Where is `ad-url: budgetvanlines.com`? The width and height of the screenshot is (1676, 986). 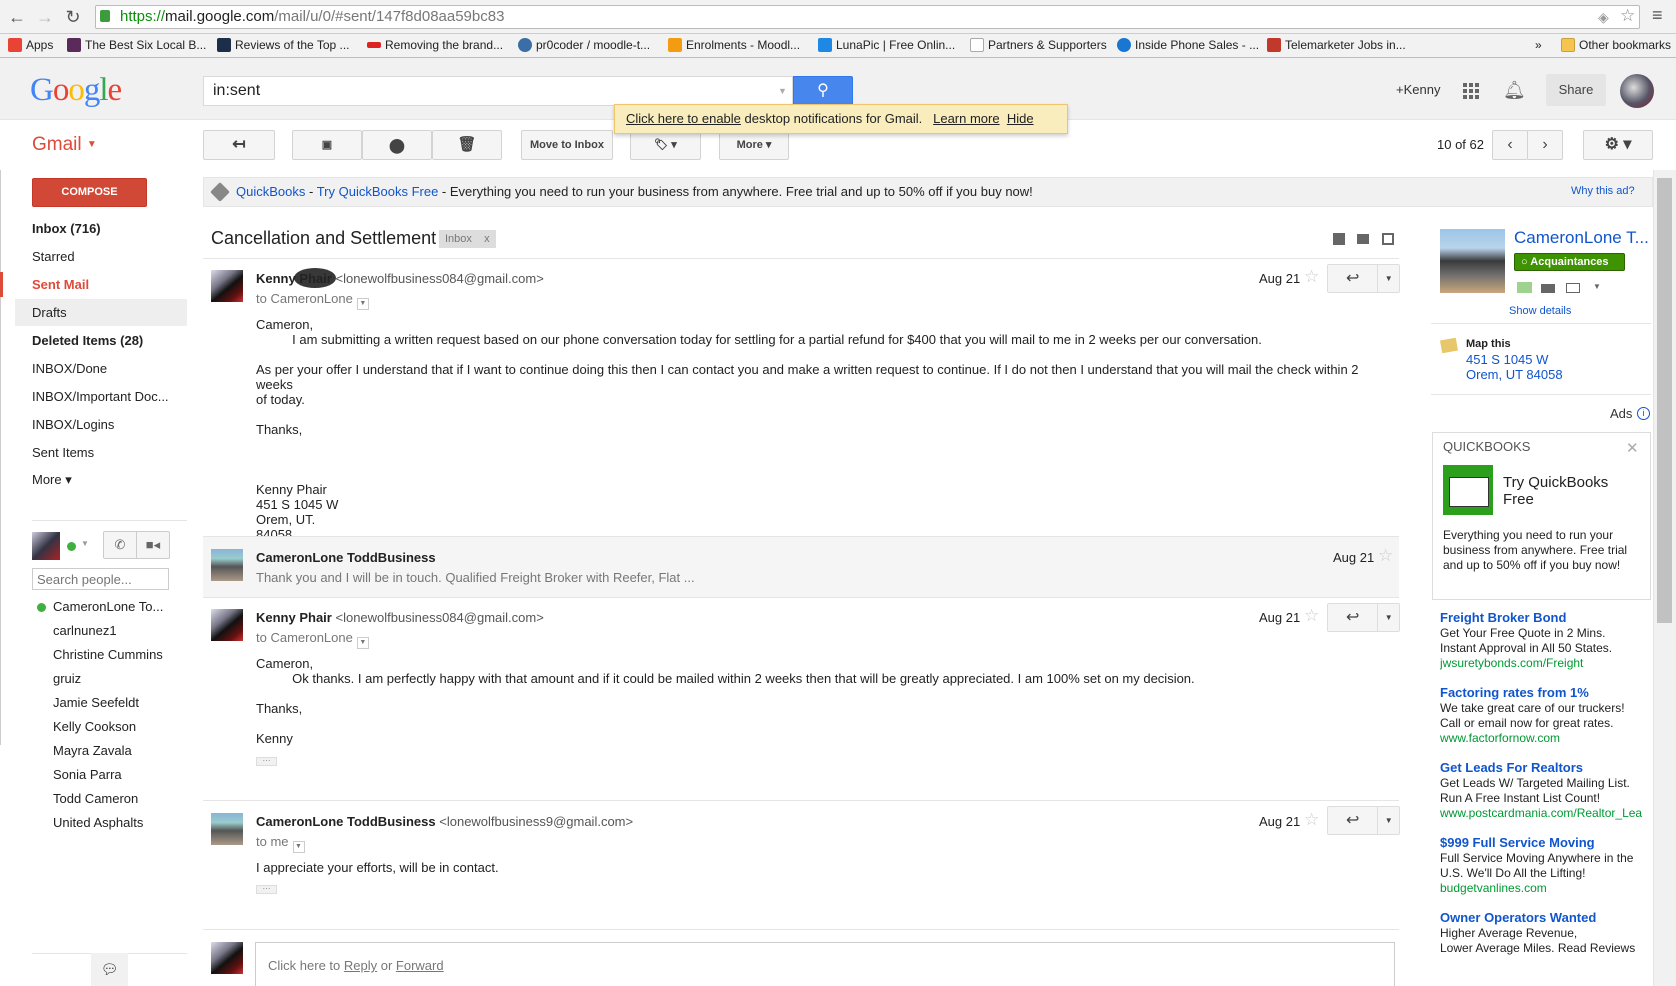
ad-url: budgetvanlines.com is located at coordinates (1547, 888).